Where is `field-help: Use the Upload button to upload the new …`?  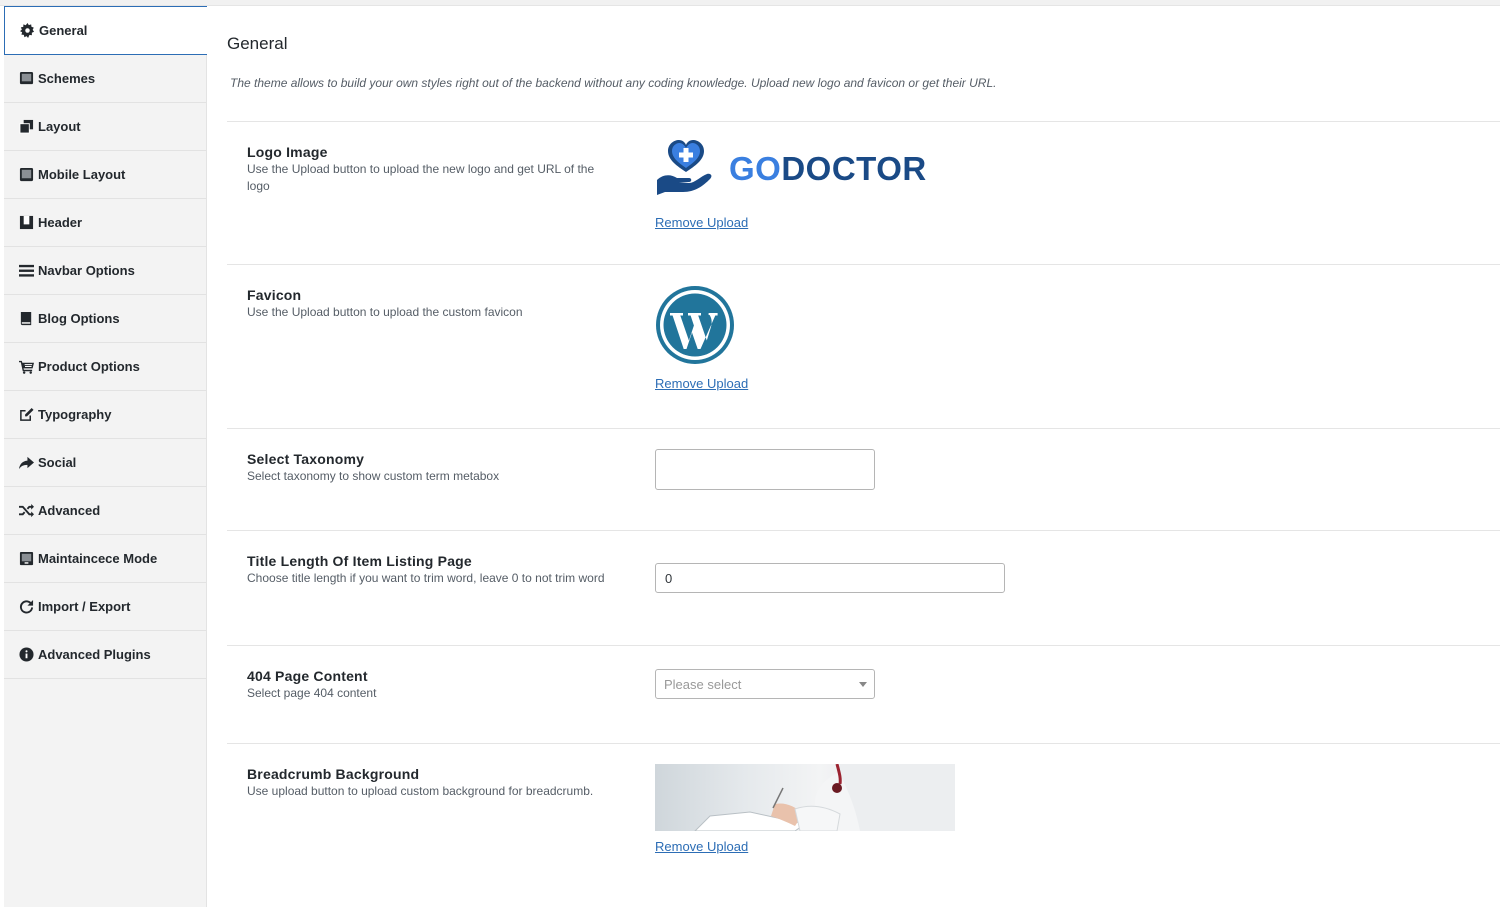
field-help: Use the Upload button to upload the new … is located at coordinates (421, 177).